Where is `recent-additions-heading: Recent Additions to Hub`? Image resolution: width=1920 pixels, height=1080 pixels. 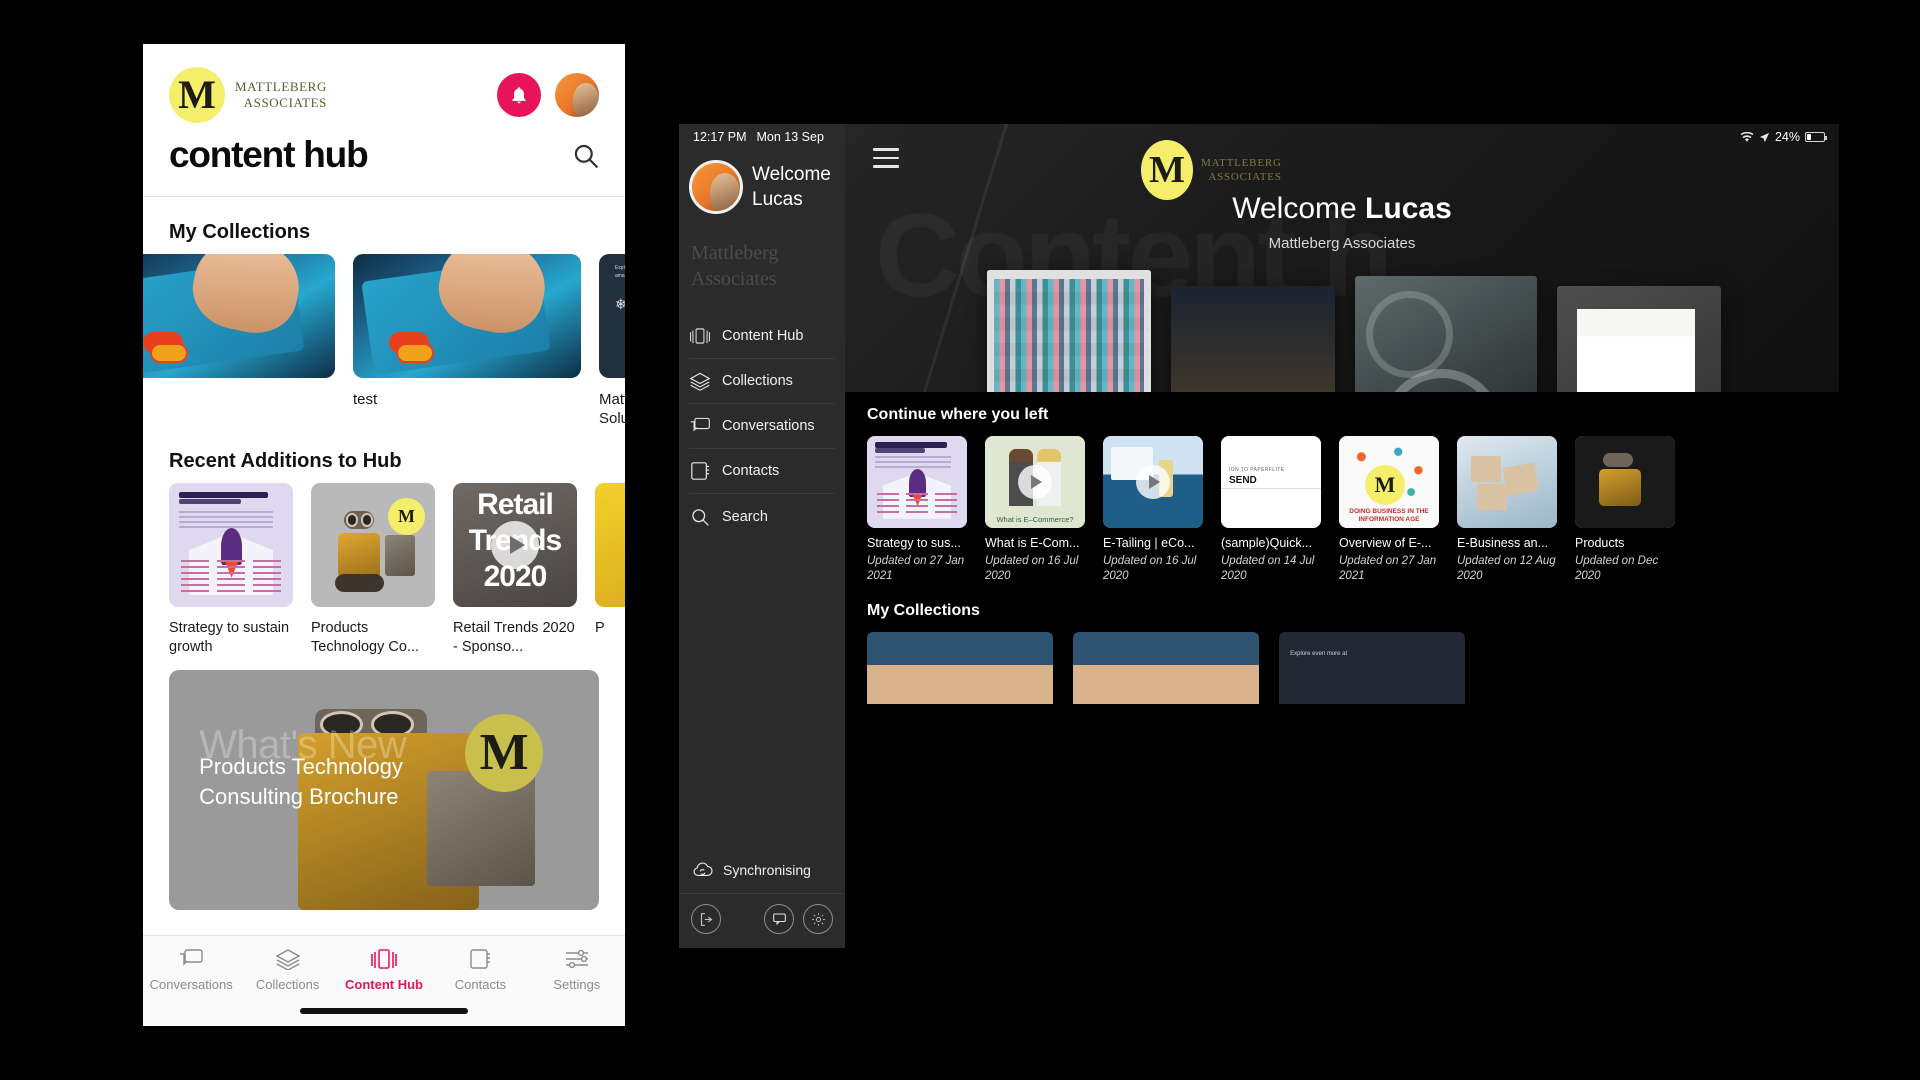
recent-additions-heading: Recent Additions to Hub is located at coordinates (285, 461).